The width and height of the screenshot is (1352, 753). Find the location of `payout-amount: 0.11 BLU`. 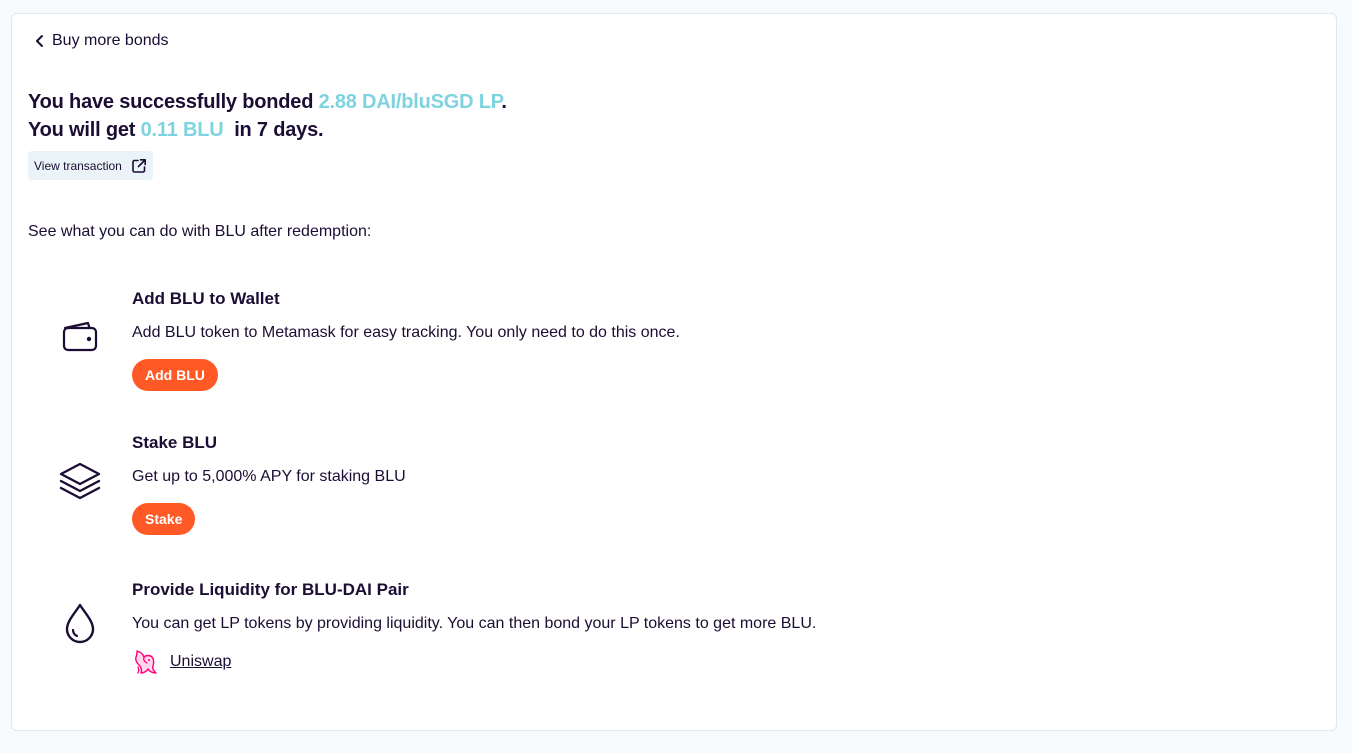

payout-amount: 0.11 BLU is located at coordinates (182, 130).